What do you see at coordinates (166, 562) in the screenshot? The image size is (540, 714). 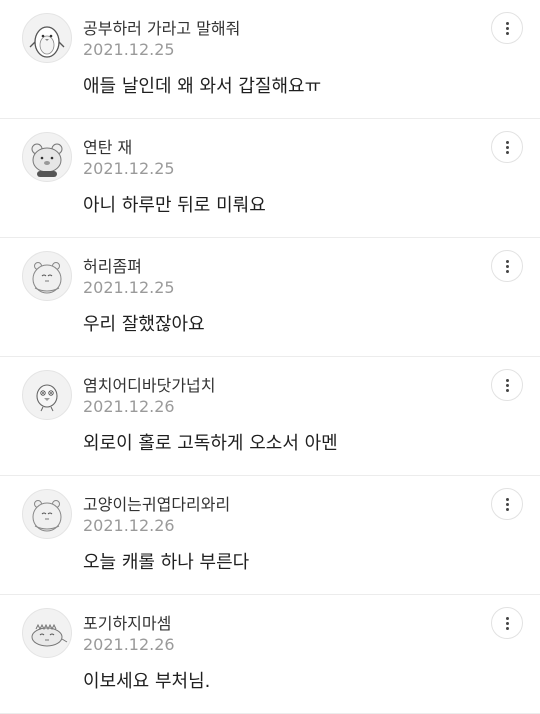 I see `comment-text: 오늘 캐롤 하나 부른다` at bounding box center [166, 562].